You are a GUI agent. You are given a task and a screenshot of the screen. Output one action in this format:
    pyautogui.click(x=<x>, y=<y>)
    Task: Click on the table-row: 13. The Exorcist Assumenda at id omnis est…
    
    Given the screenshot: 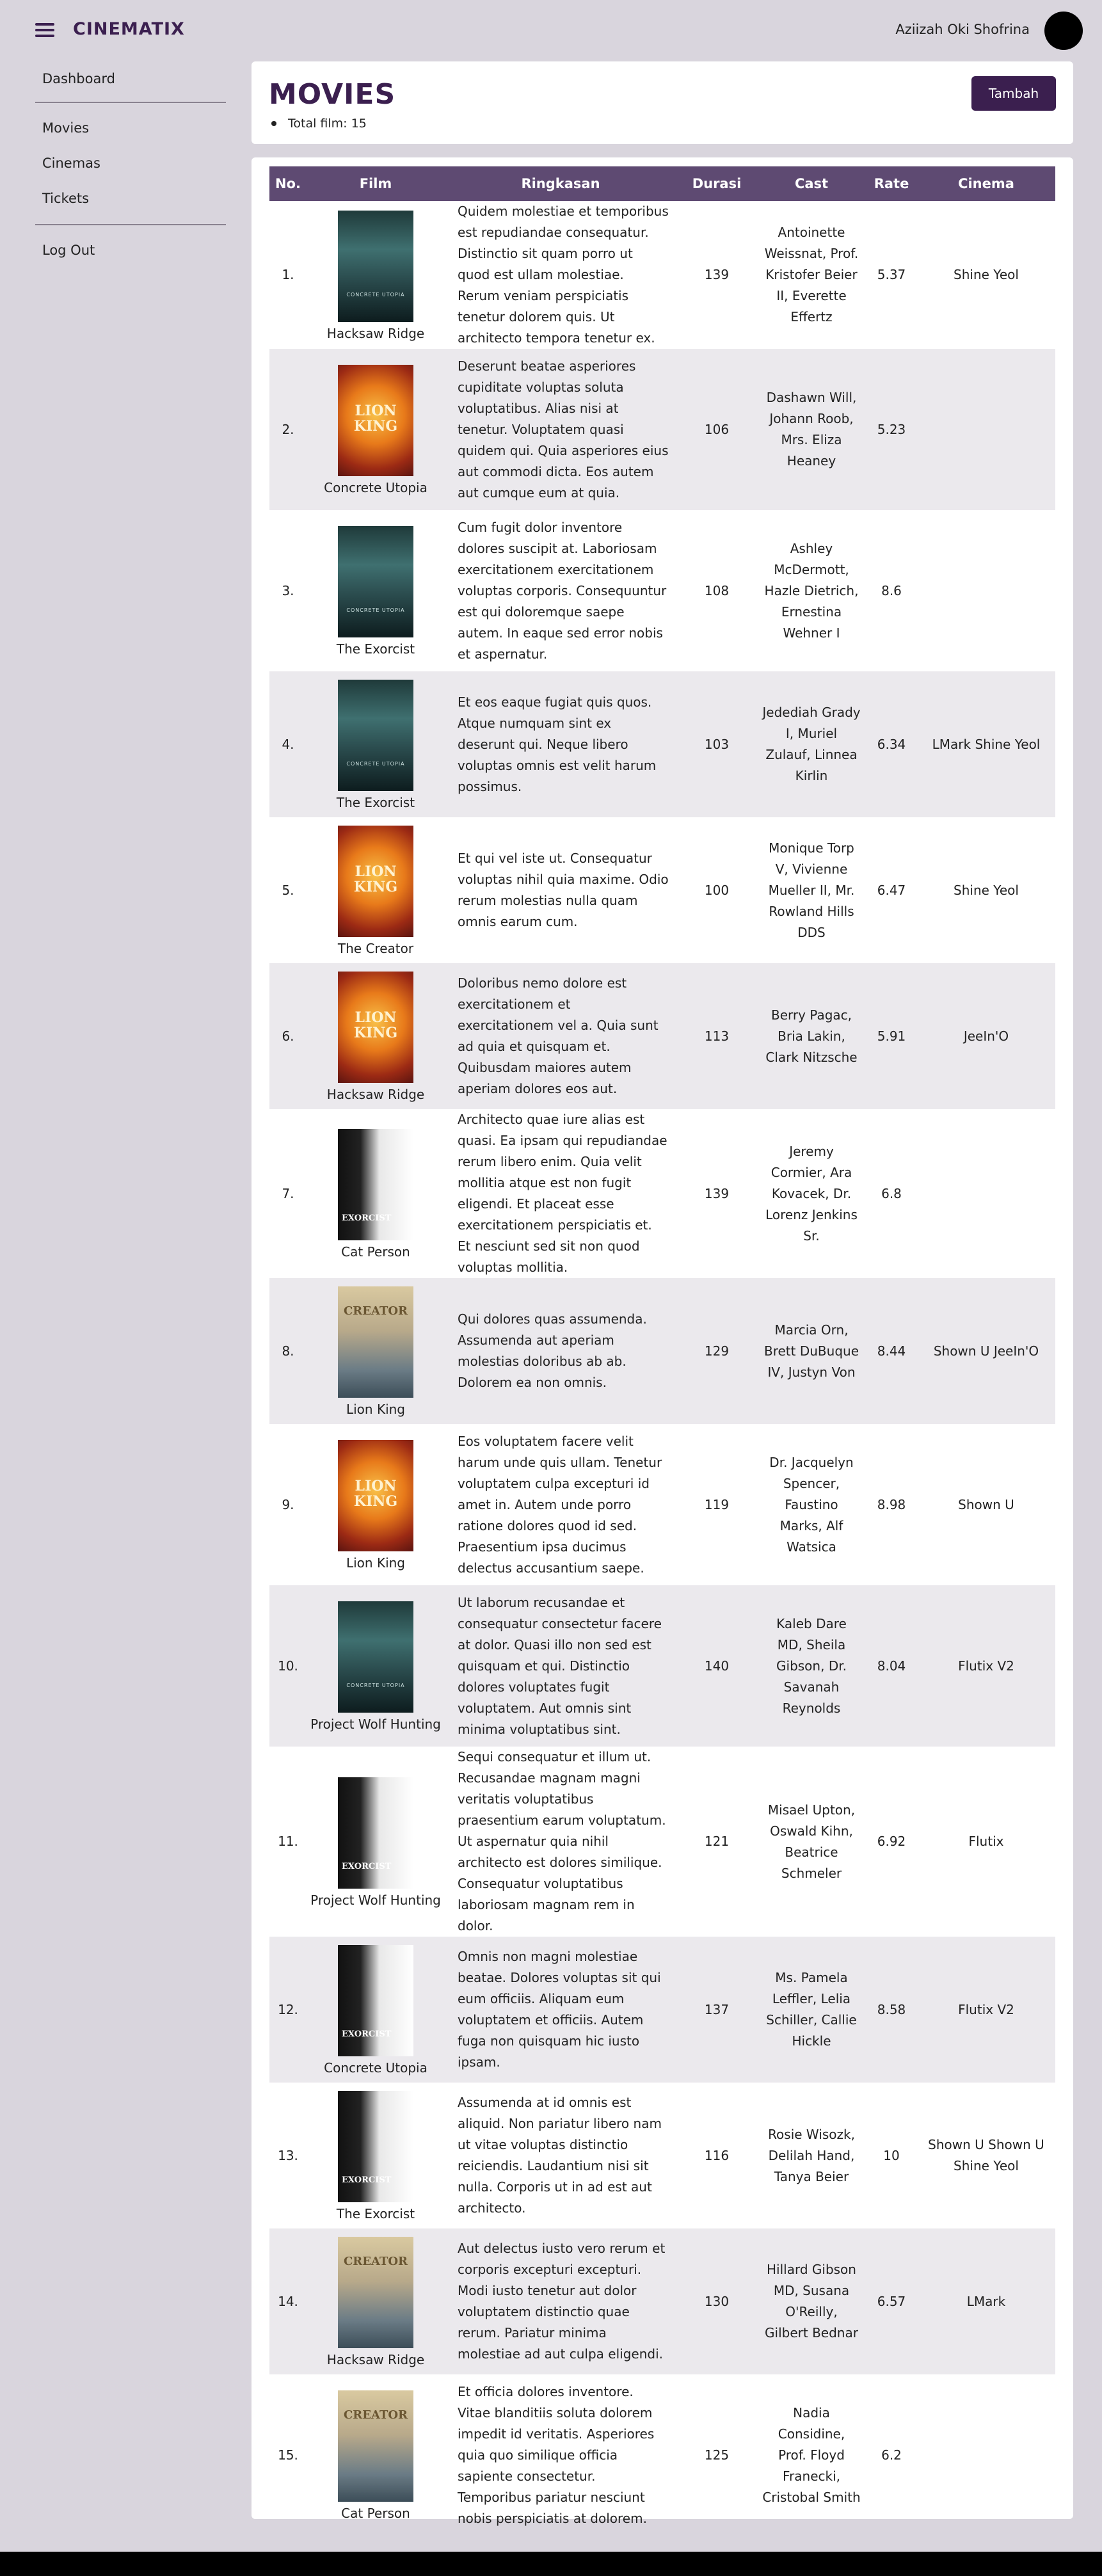 What is the action you would take?
    pyautogui.click(x=662, y=2155)
    